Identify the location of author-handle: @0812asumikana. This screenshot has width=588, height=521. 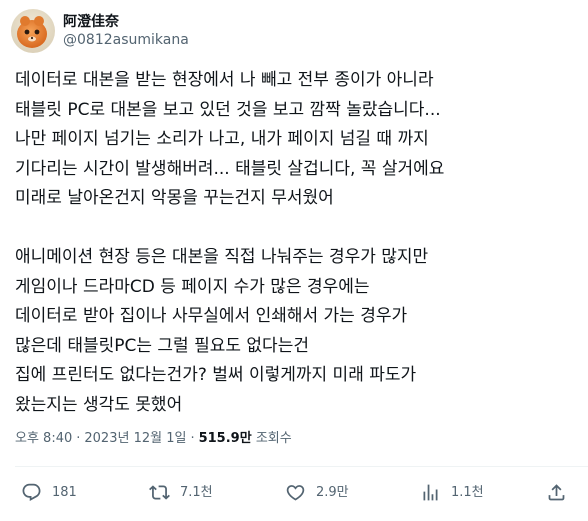
(126, 40).